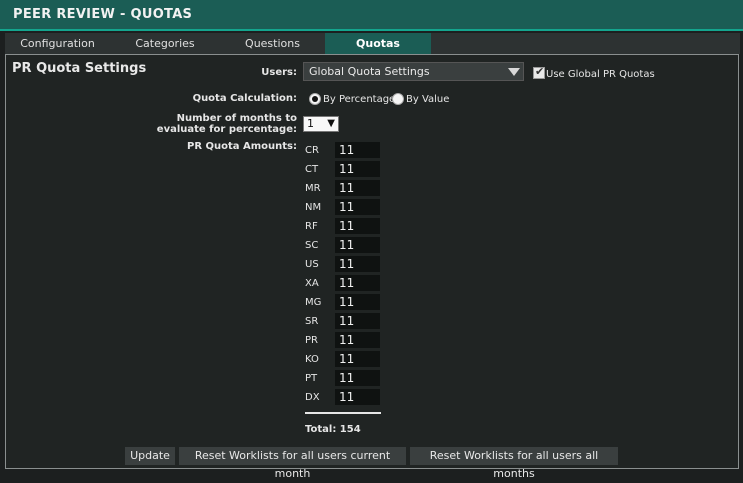  I want to click on radio-by-percentage, so click(315, 99).